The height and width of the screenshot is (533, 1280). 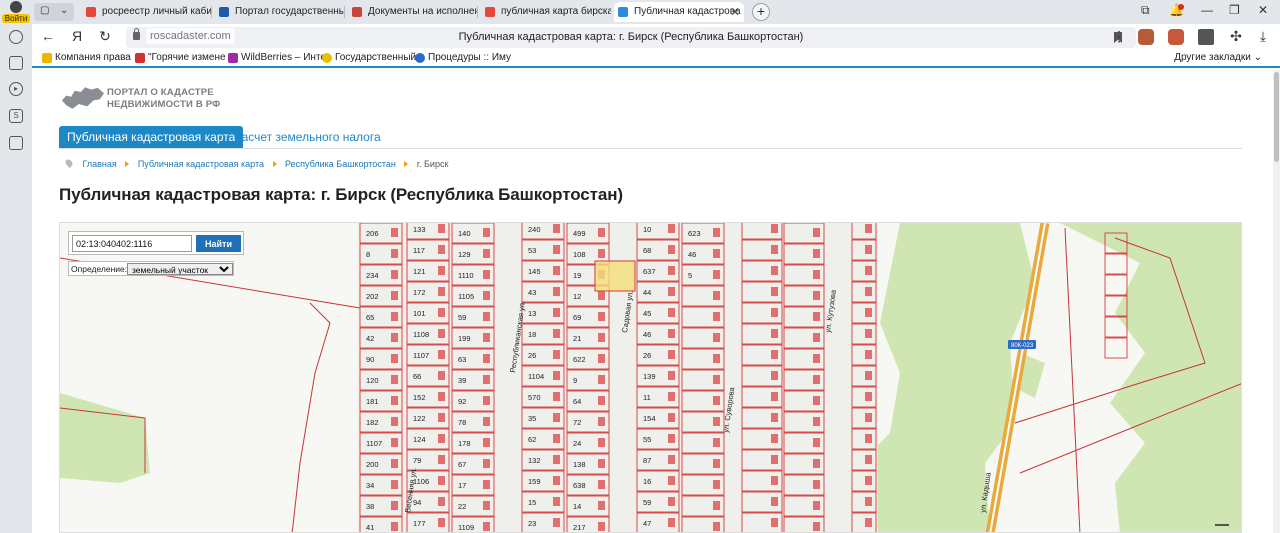 I want to click on nav-cadastral-map: Публичная кадастровая карта, so click(x=151, y=137).